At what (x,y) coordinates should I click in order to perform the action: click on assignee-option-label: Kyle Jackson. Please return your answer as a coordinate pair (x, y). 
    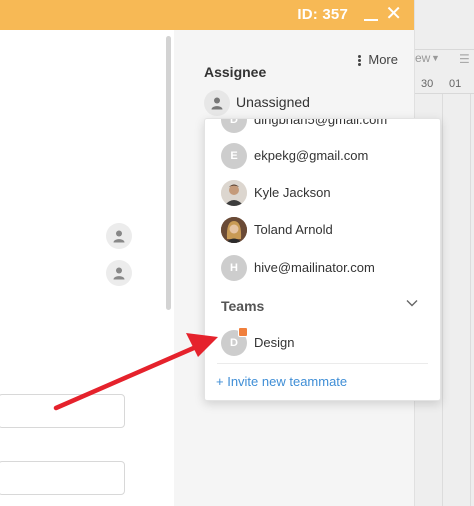
    Looking at the image, I should click on (292, 192).